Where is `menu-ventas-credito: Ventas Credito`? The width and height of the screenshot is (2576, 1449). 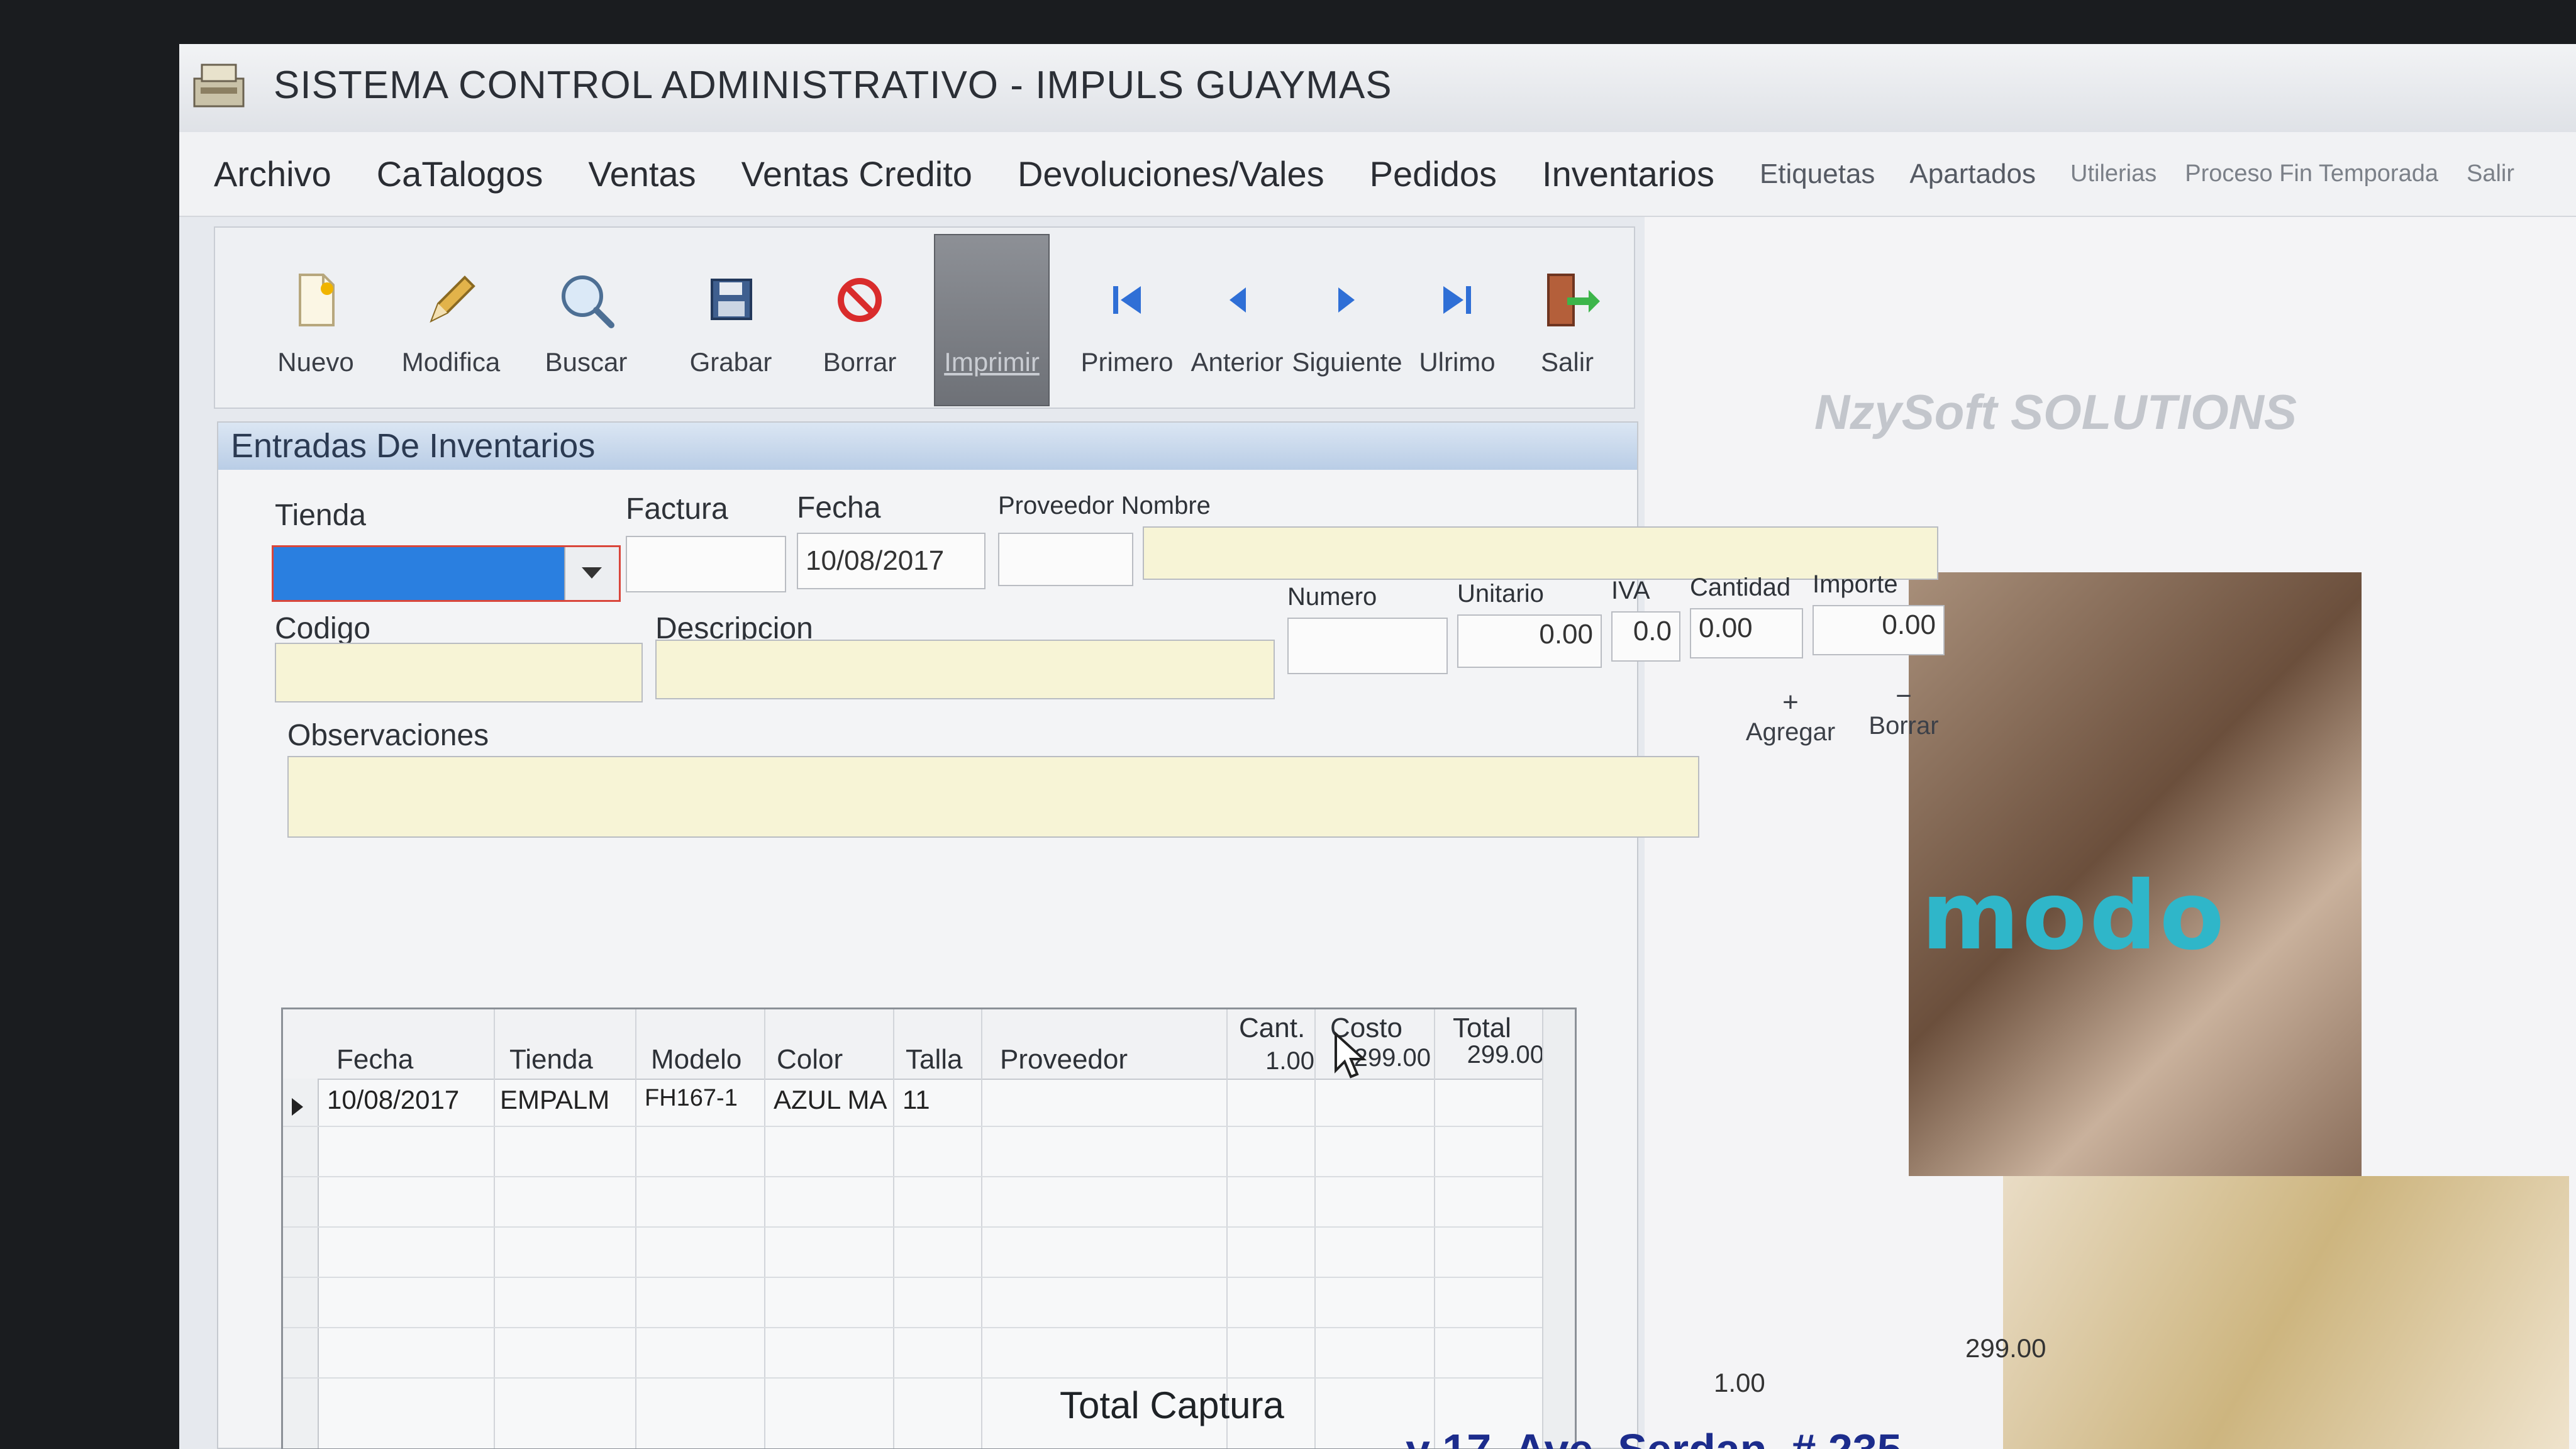
menu-ventas-credito: Ventas Credito is located at coordinates (856, 173).